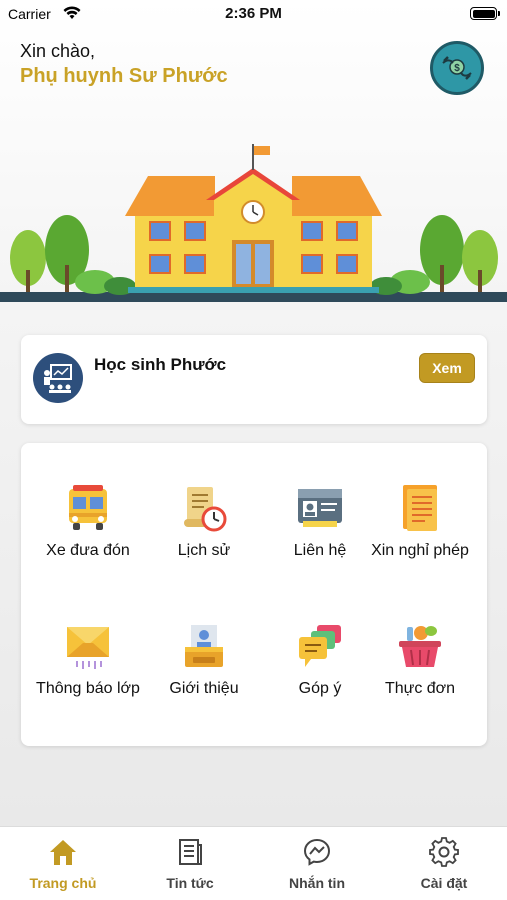  Describe the element at coordinates (124, 76) in the screenshot. I see `parent-name: Phụ huynh Sư Phước` at that location.